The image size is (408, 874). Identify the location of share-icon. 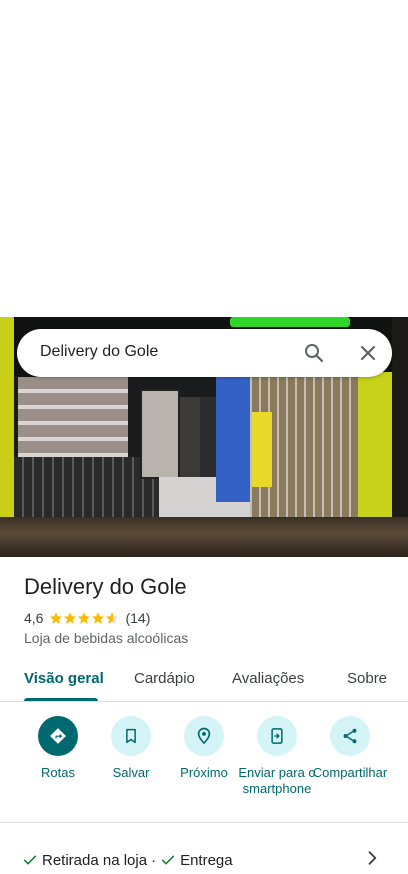
(350, 736).